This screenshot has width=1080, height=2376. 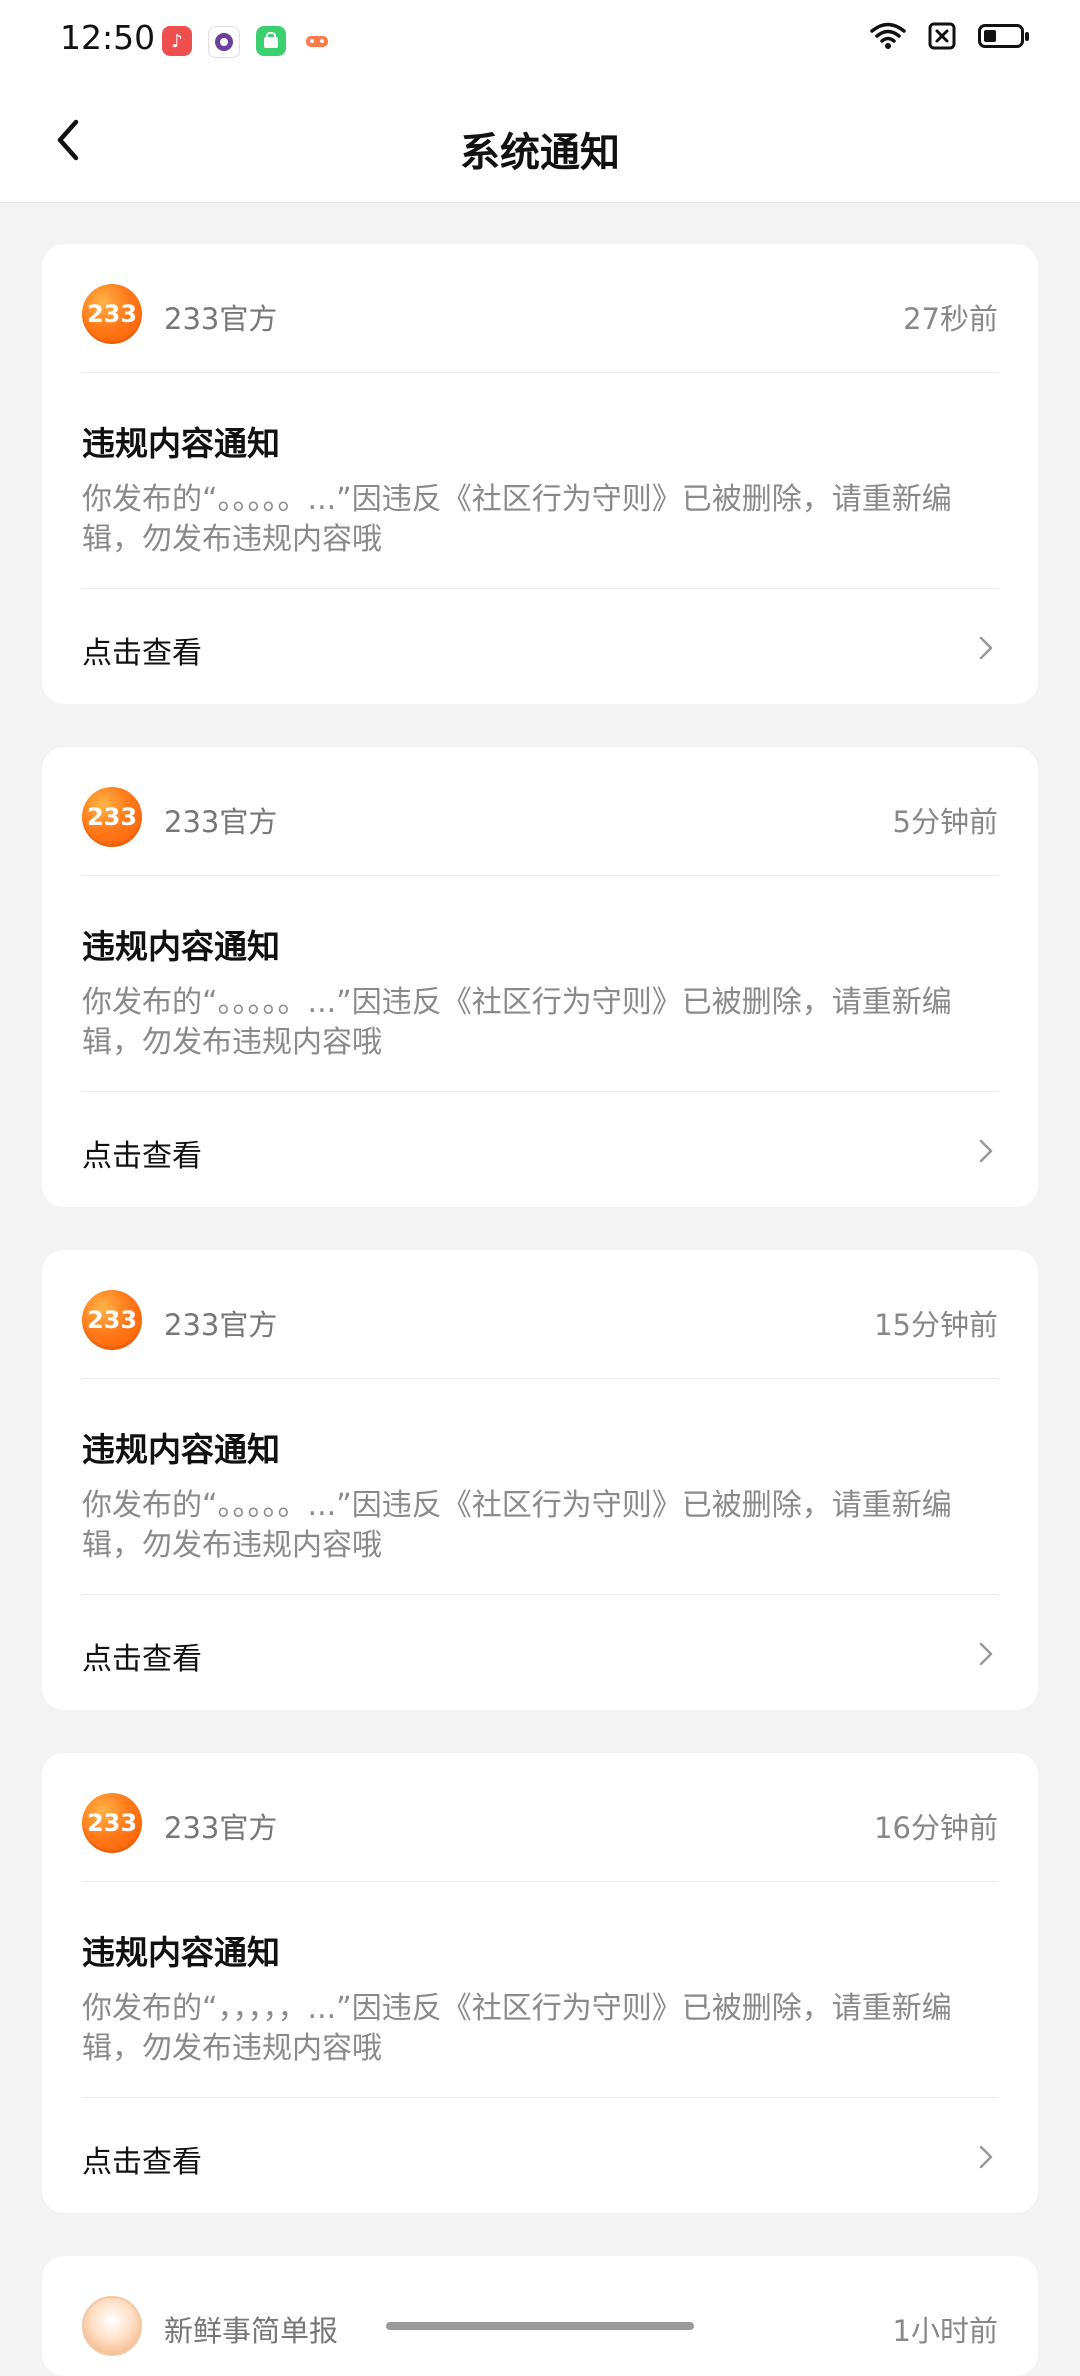 I want to click on card-header: 233 233官方 16分钟前, so click(x=540, y=1825).